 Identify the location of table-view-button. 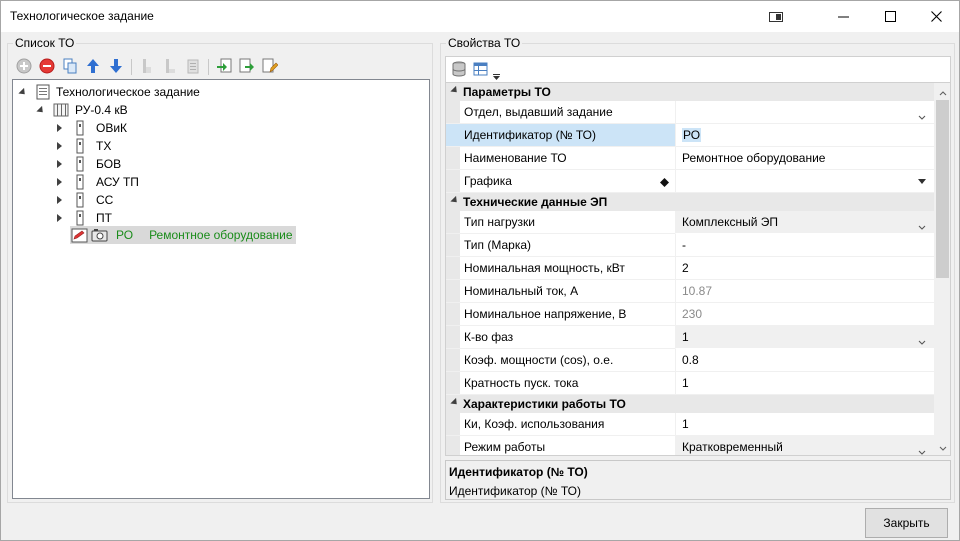
(481, 70).